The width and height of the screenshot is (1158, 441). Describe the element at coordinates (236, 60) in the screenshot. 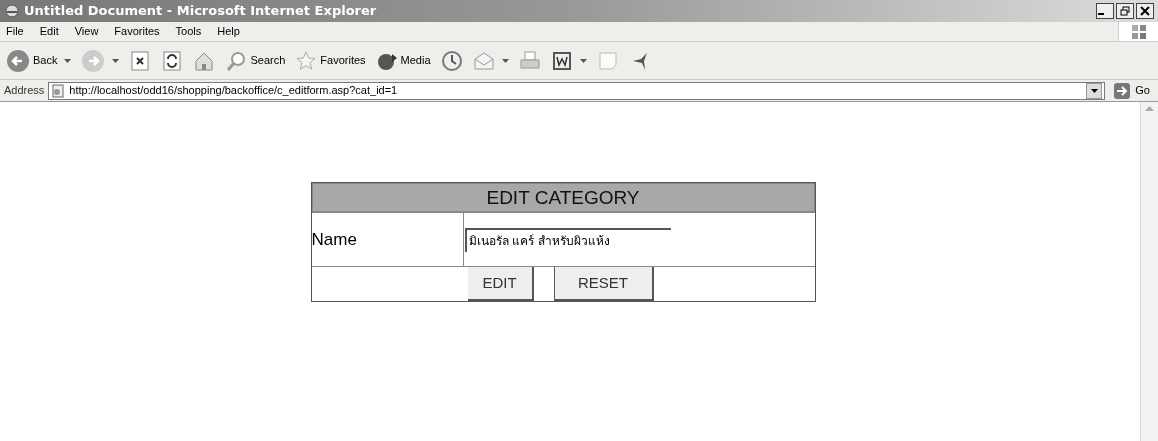

I see `search-icon` at that location.